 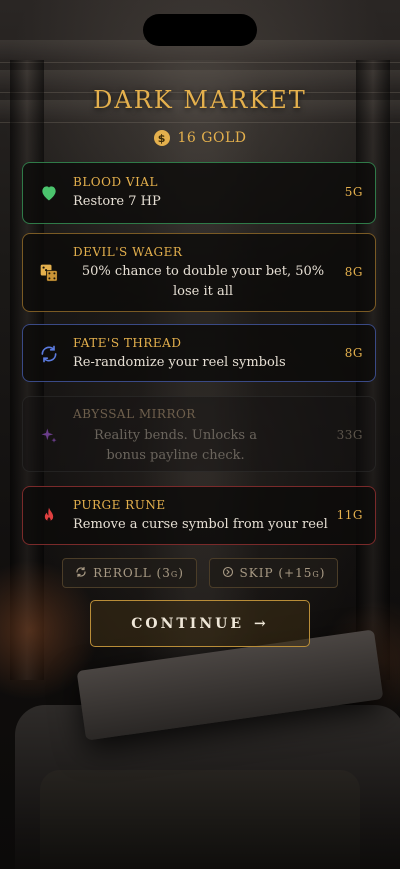 I want to click on page-title: DARK MARKET, so click(x=200, y=100).